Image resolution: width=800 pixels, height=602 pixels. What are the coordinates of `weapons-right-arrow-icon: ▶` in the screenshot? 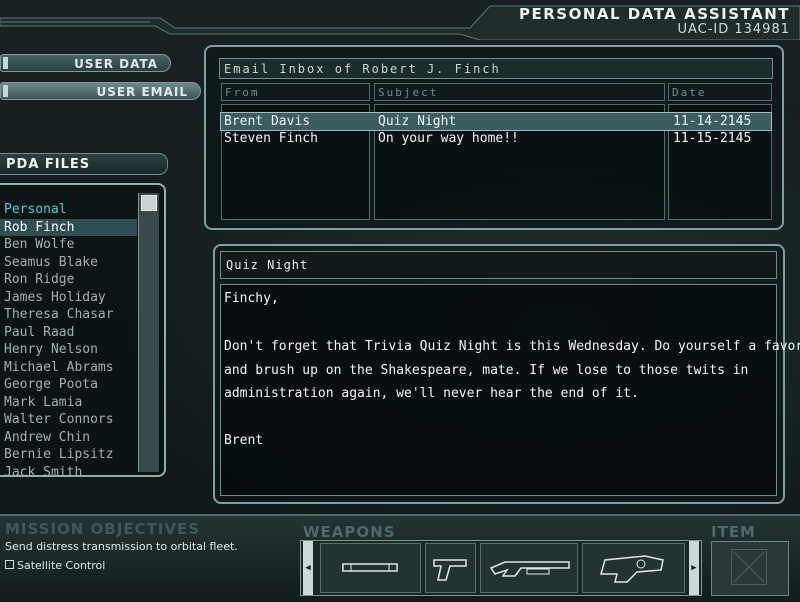 It's located at (694, 568).